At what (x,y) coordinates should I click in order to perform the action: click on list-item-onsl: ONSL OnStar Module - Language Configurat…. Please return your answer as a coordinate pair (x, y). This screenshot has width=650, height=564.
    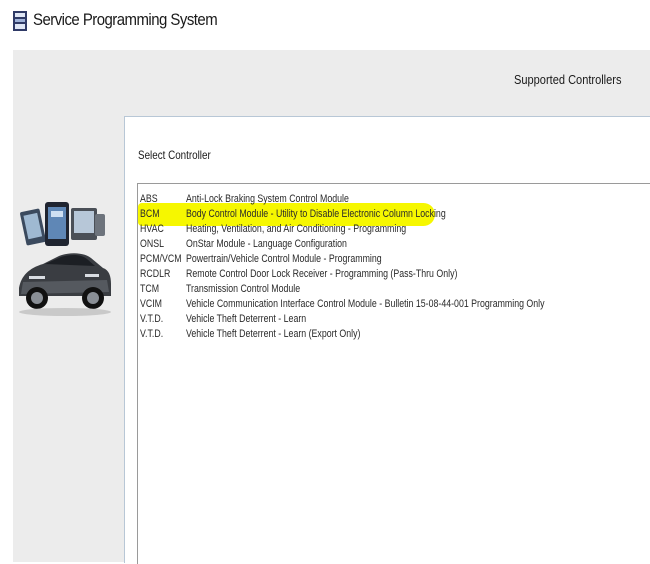
    Looking at the image, I should click on (394, 244).